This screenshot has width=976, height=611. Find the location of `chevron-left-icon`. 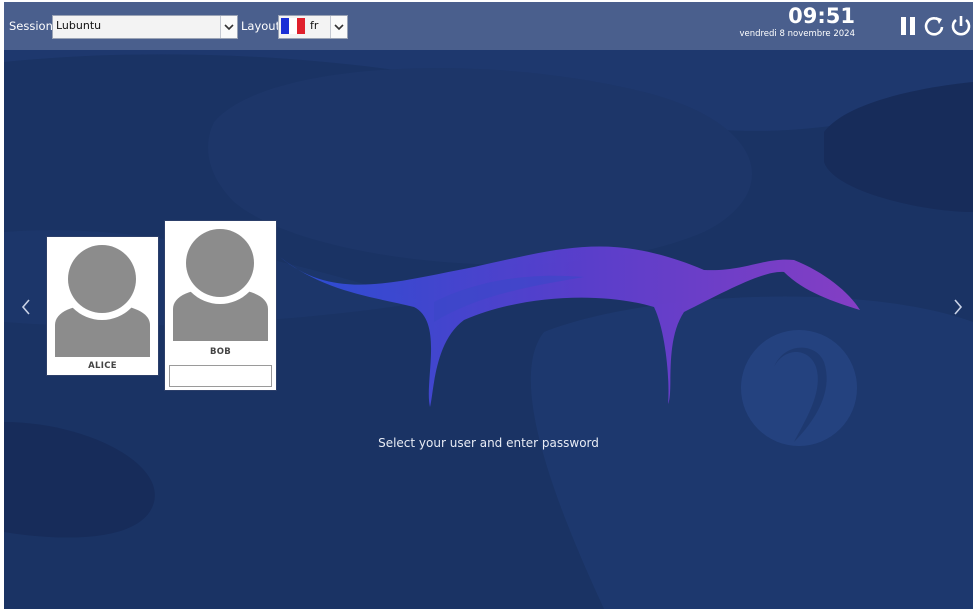

chevron-left-icon is located at coordinates (26, 307).